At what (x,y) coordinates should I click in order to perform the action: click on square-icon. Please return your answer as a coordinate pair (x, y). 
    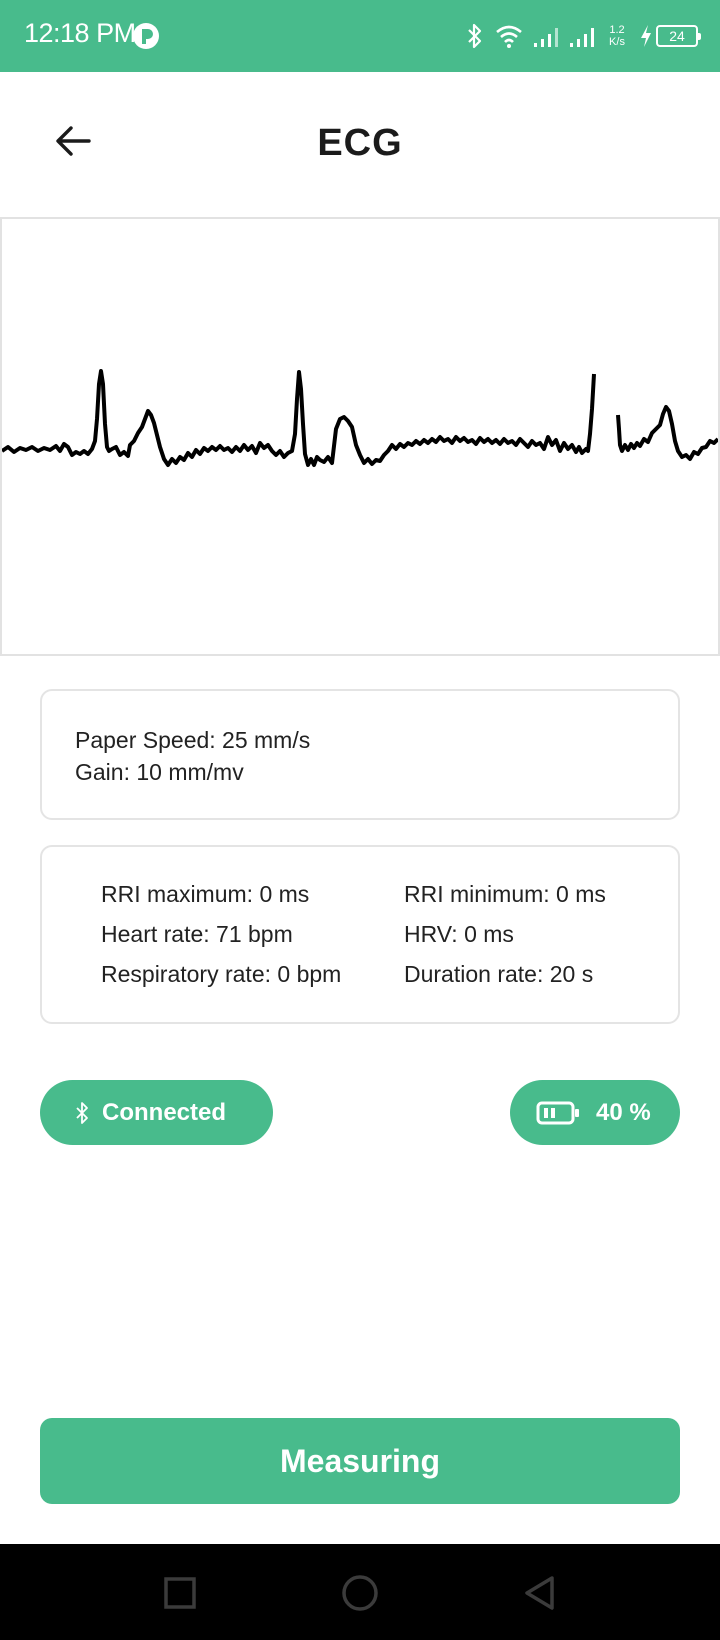
    Looking at the image, I should click on (180, 1593).